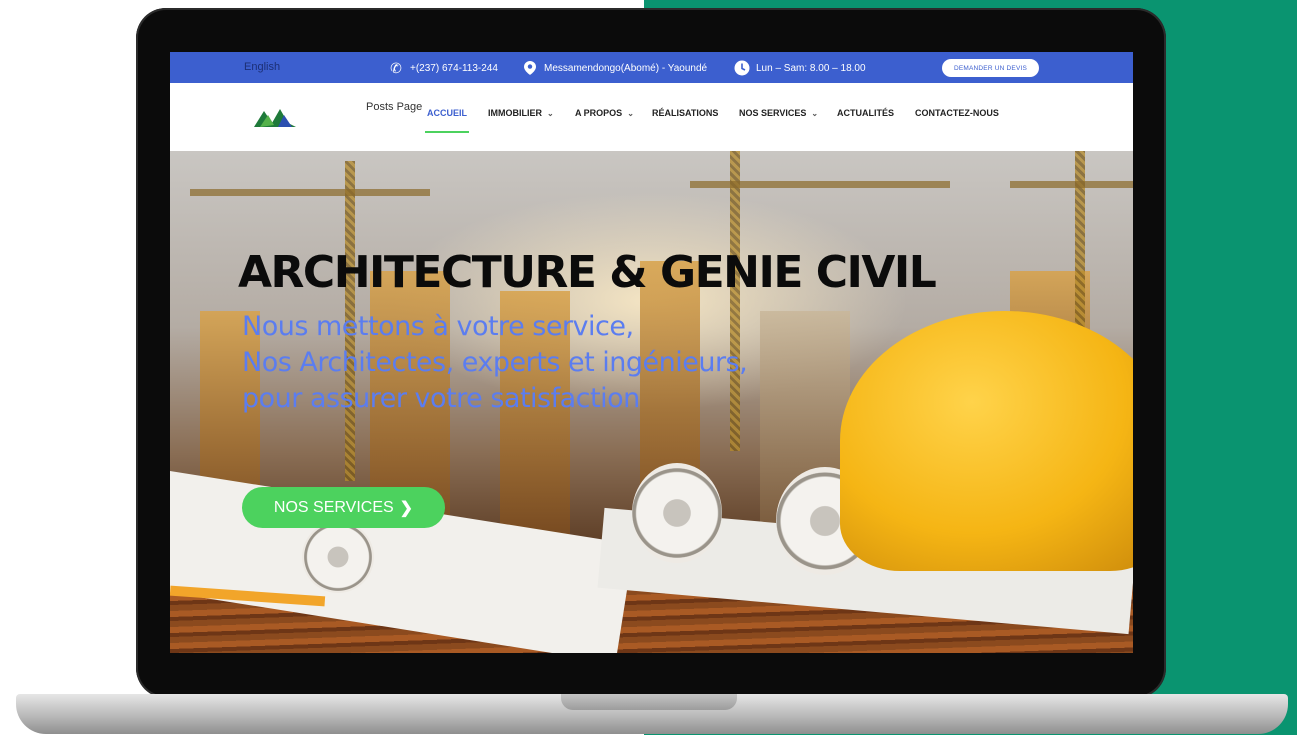  I want to click on nav-actualites: ACTUALITÉS, so click(865, 113).